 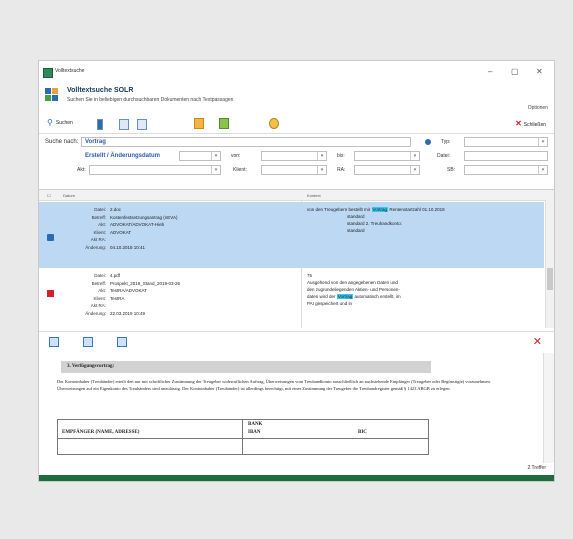 I want to click on minimize-button: –, so click(x=490, y=71).